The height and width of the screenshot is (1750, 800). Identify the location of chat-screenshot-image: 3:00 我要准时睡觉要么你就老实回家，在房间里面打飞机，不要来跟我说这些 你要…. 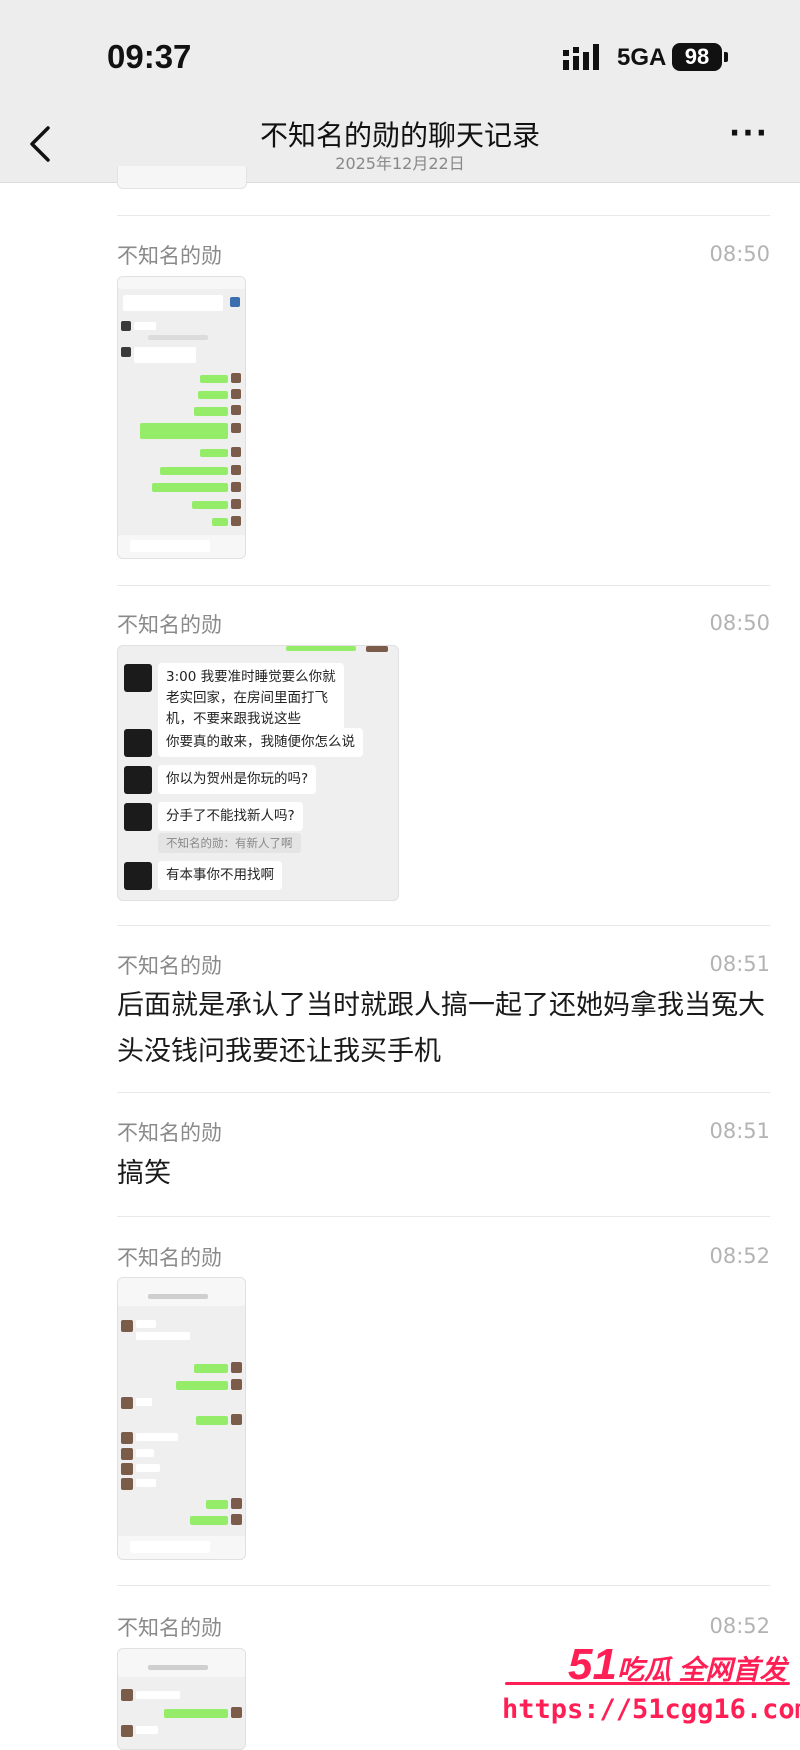
(258, 773).